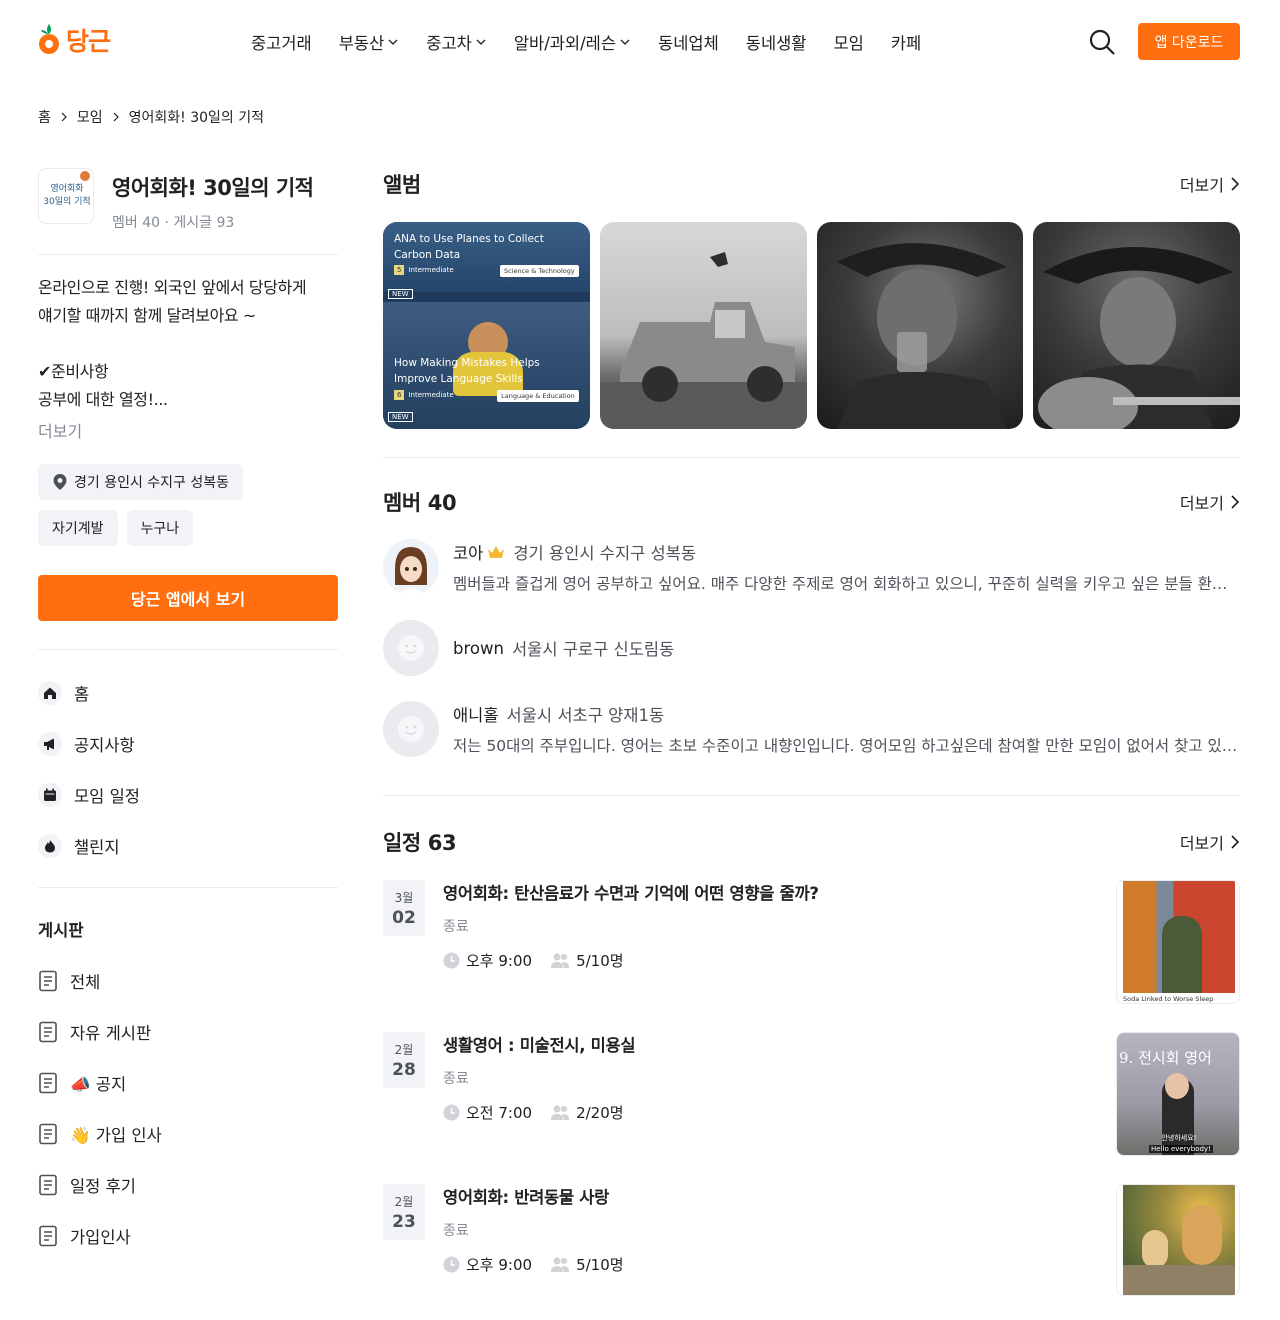  What do you see at coordinates (188, 692) in the screenshot?
I see `menu-item-home: 홈` at bounding box center [188, 692].